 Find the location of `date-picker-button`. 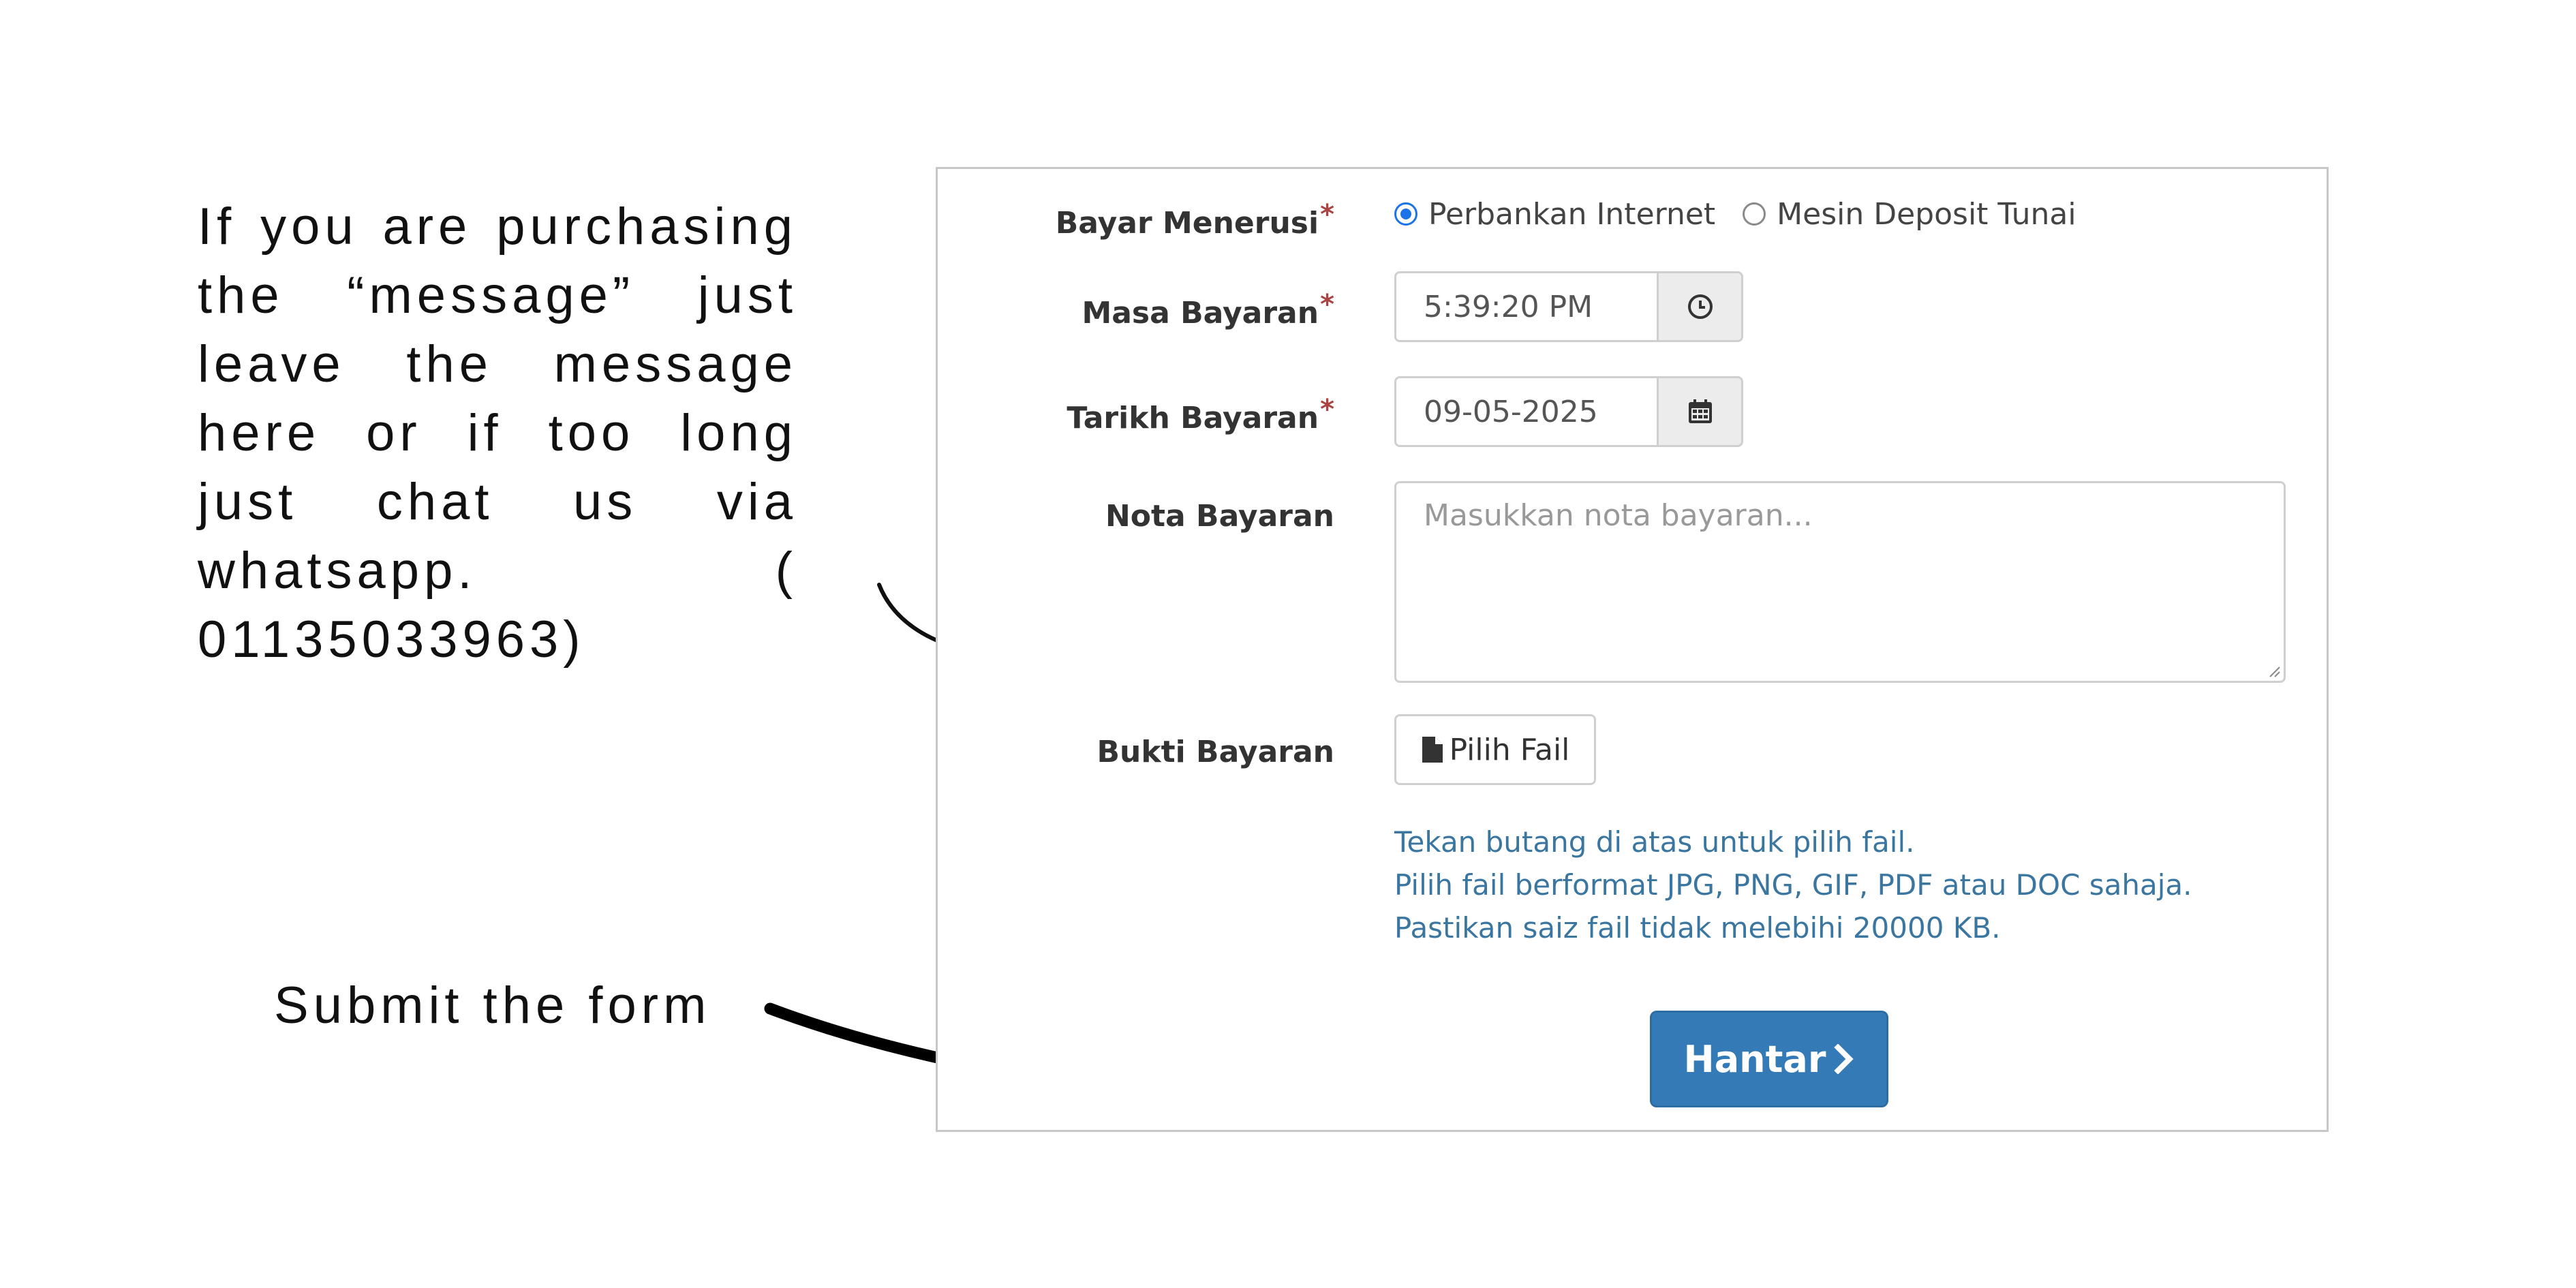

date-picker-button is located at coordinates (1701, 412).